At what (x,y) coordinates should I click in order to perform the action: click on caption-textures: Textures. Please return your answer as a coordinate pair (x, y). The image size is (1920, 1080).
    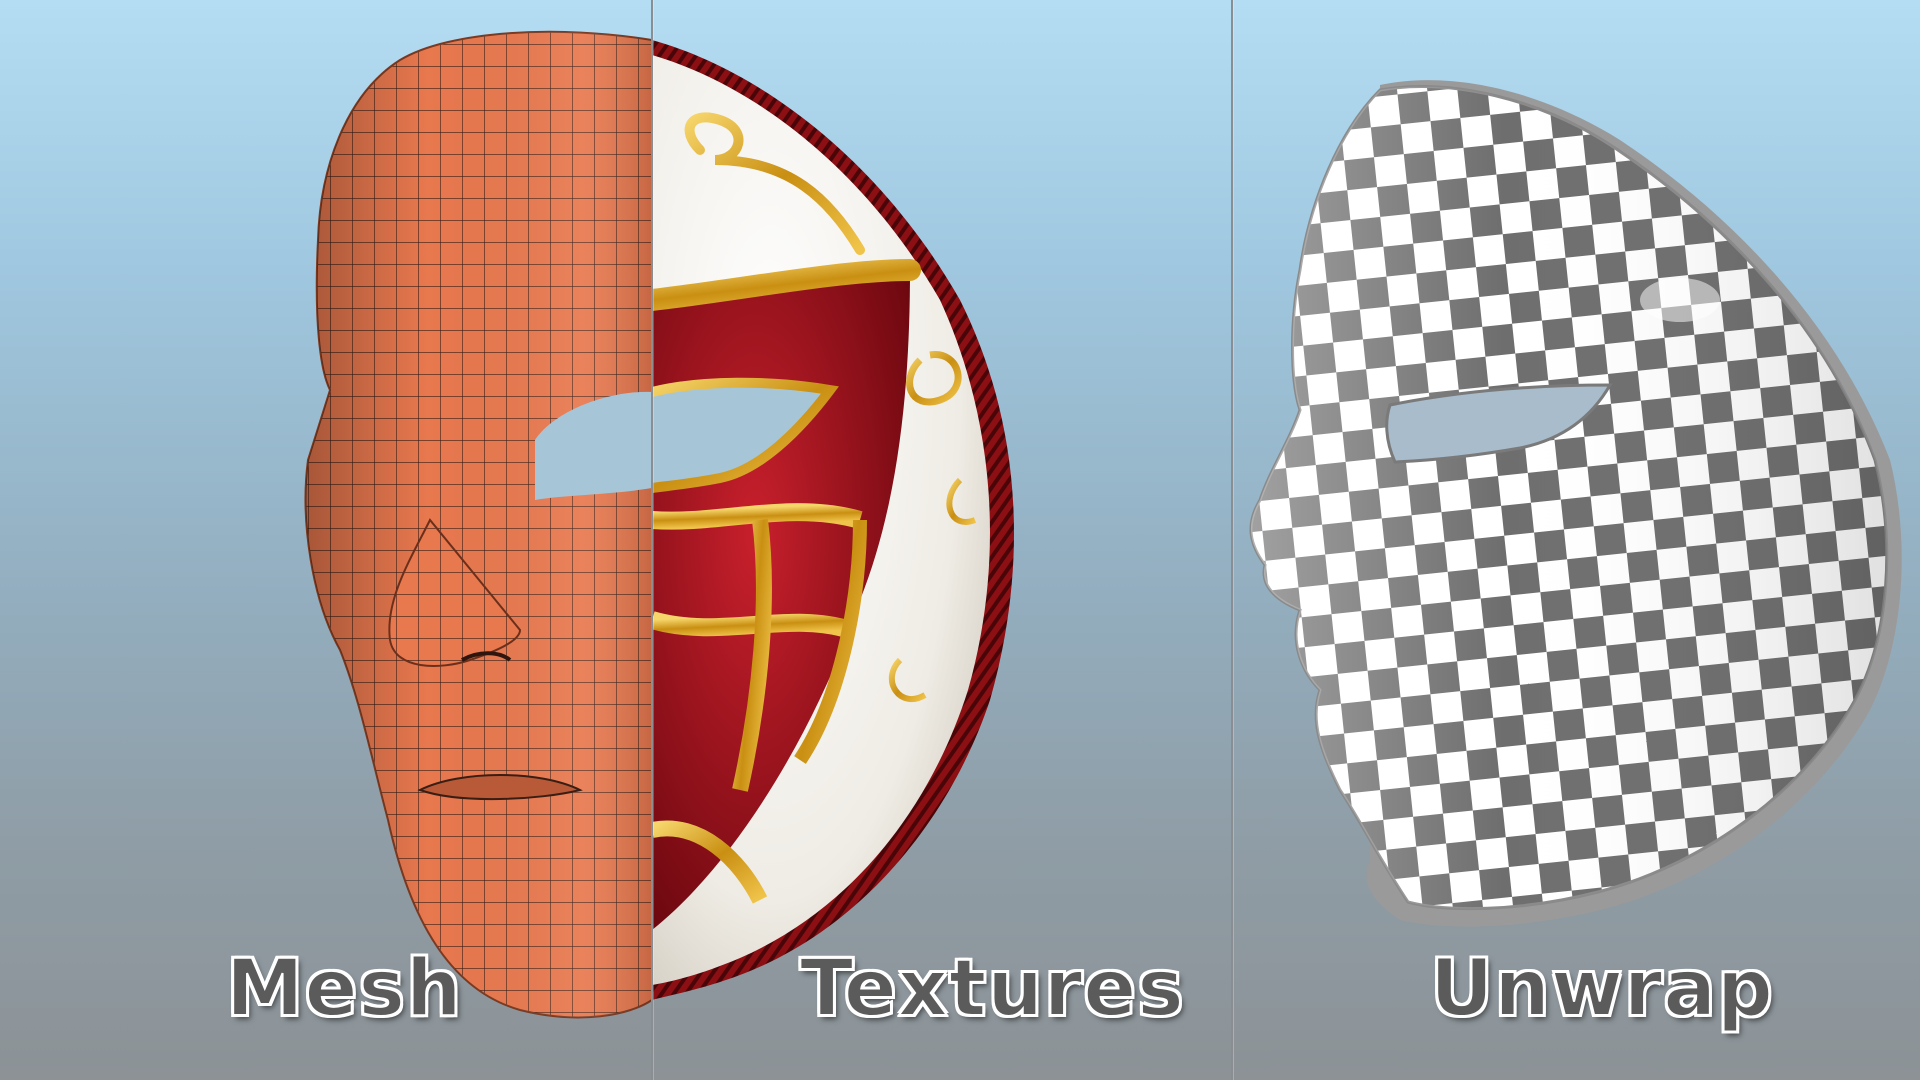
    Looking at the image, I should click on (992, 989).